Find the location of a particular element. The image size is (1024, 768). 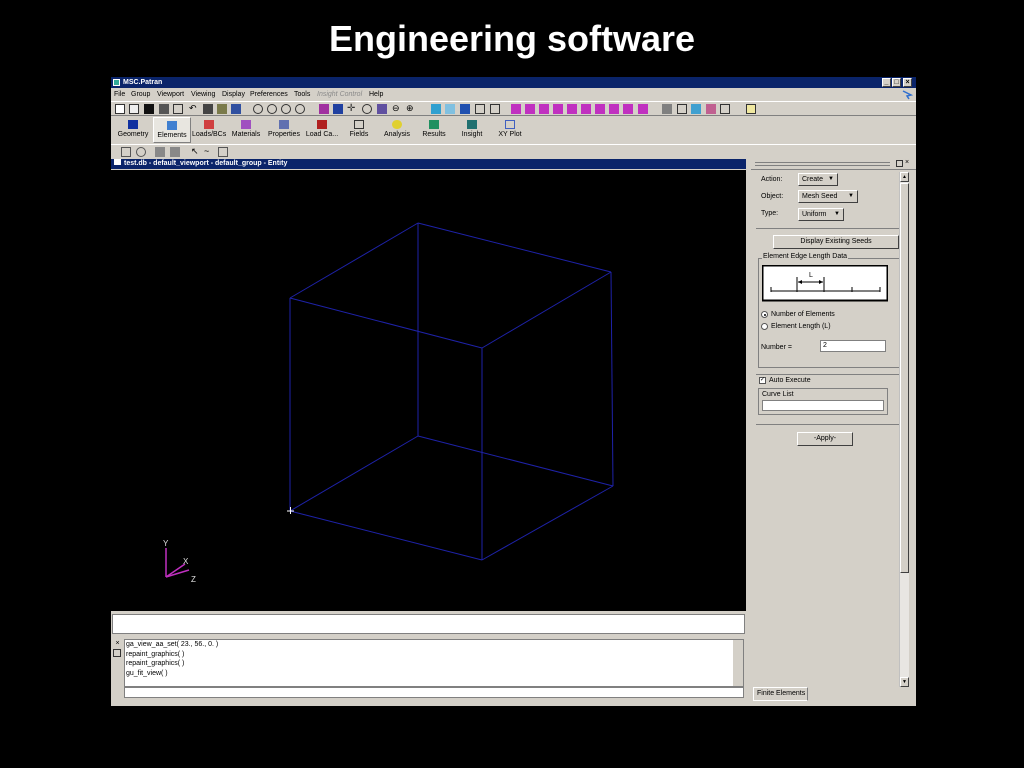

panel-scrollbar: ▲ ▼ is located at coordinates (904, 429).